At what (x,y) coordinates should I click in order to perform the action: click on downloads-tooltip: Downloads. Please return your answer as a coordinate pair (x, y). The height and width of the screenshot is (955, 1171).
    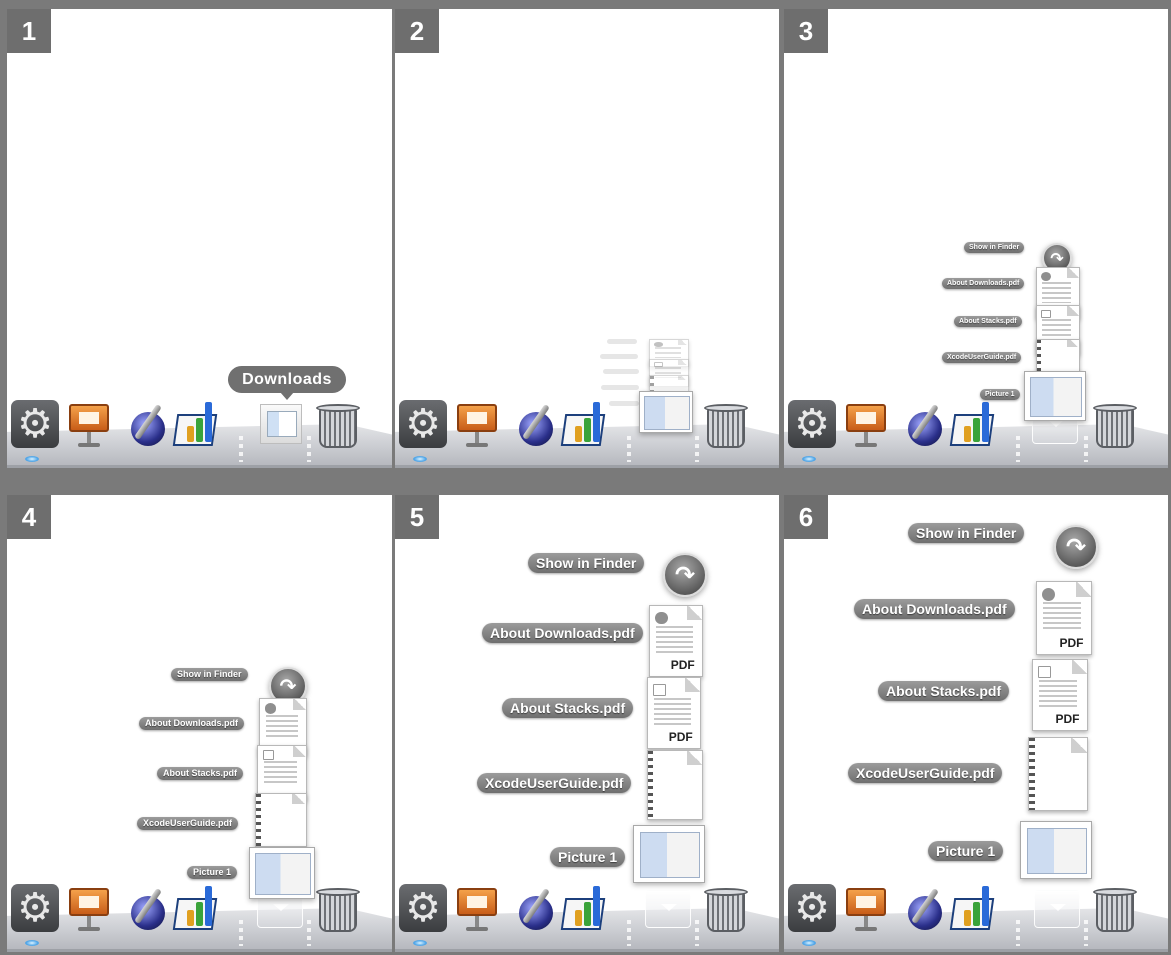
    Looking at the image, I should click on (287, 383).